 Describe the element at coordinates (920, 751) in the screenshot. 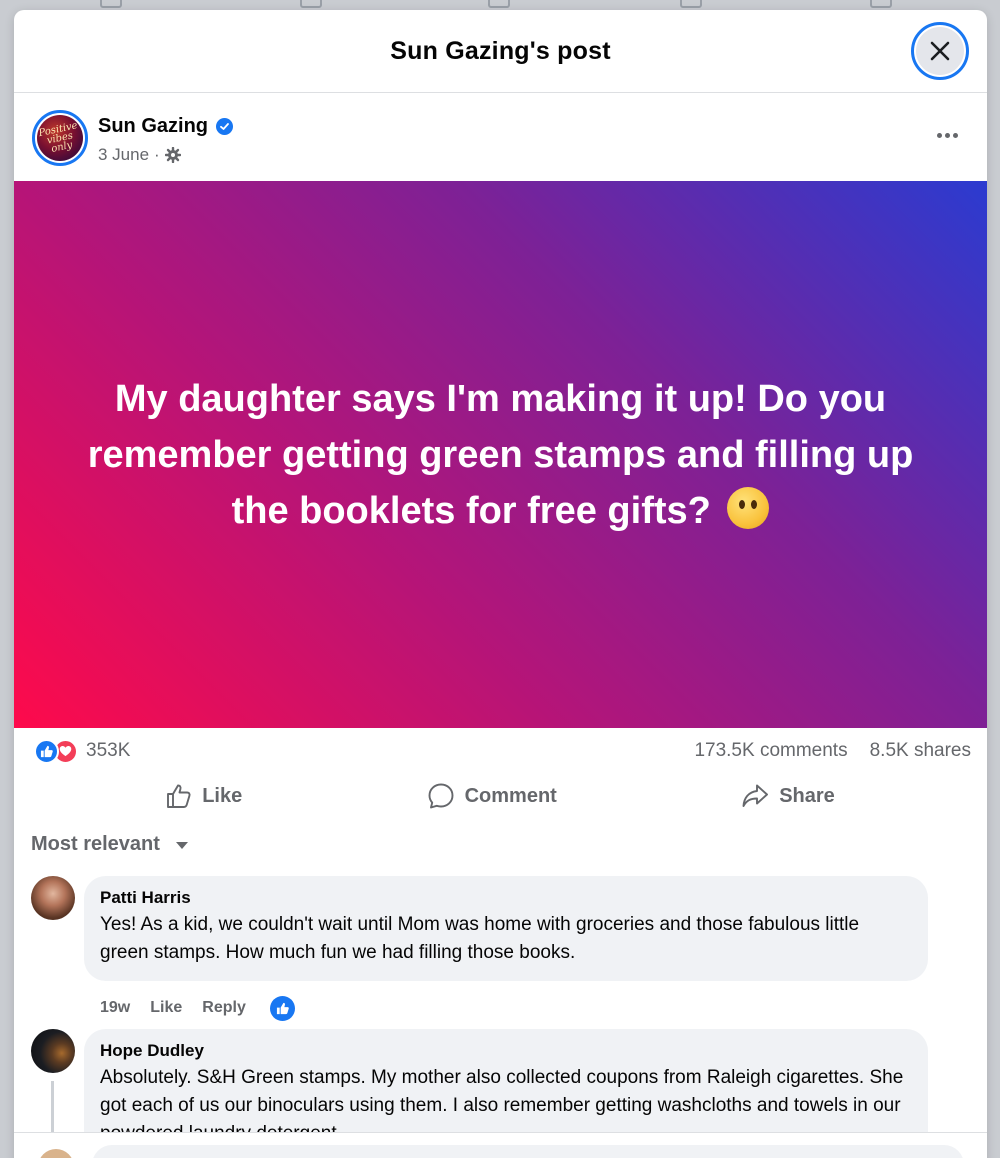

I see `shares-count: 8.5K shares` at that location.